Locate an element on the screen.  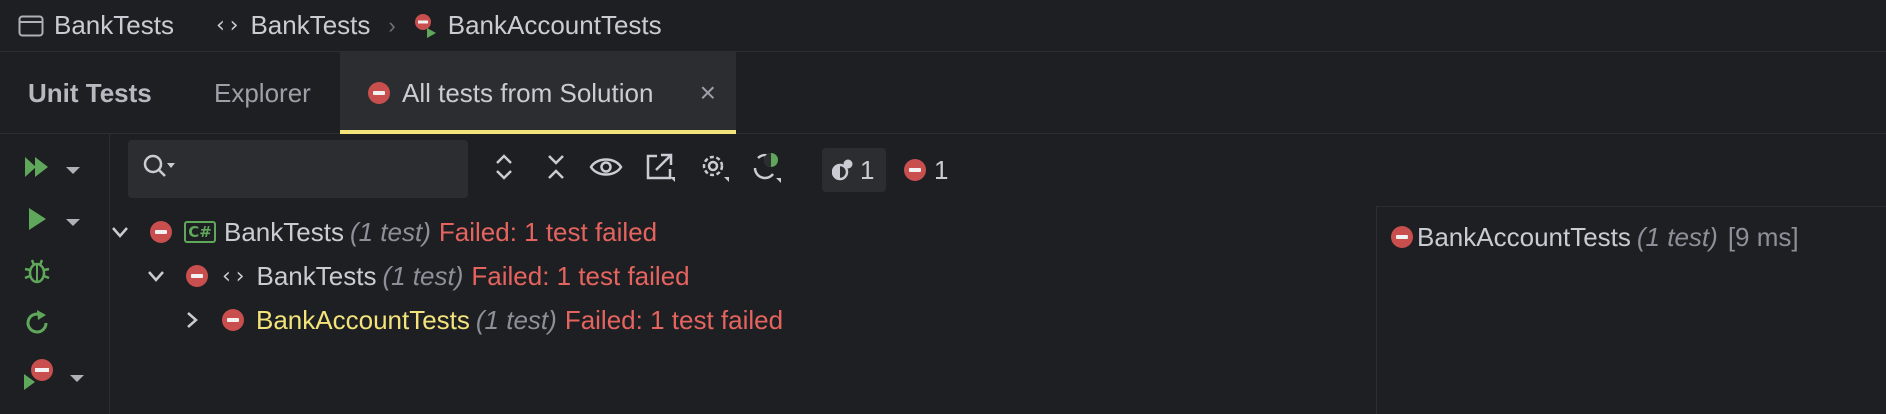
export-button is located at coordinates (660, 170).